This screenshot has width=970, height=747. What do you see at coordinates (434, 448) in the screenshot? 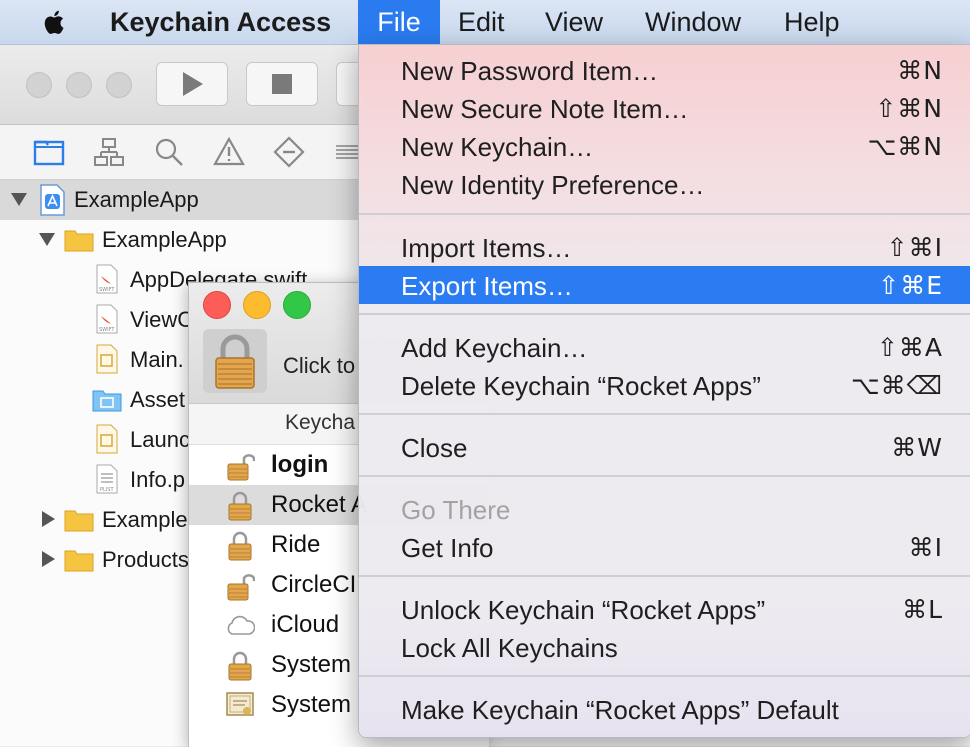
I see `menu-item-label: Close` at bounding box center [434, 448].